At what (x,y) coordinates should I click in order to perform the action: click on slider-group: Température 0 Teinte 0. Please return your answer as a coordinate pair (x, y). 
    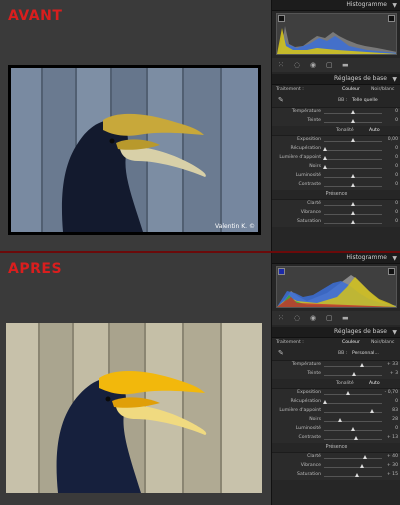
    Looking at the image, I should click on (336, 116).